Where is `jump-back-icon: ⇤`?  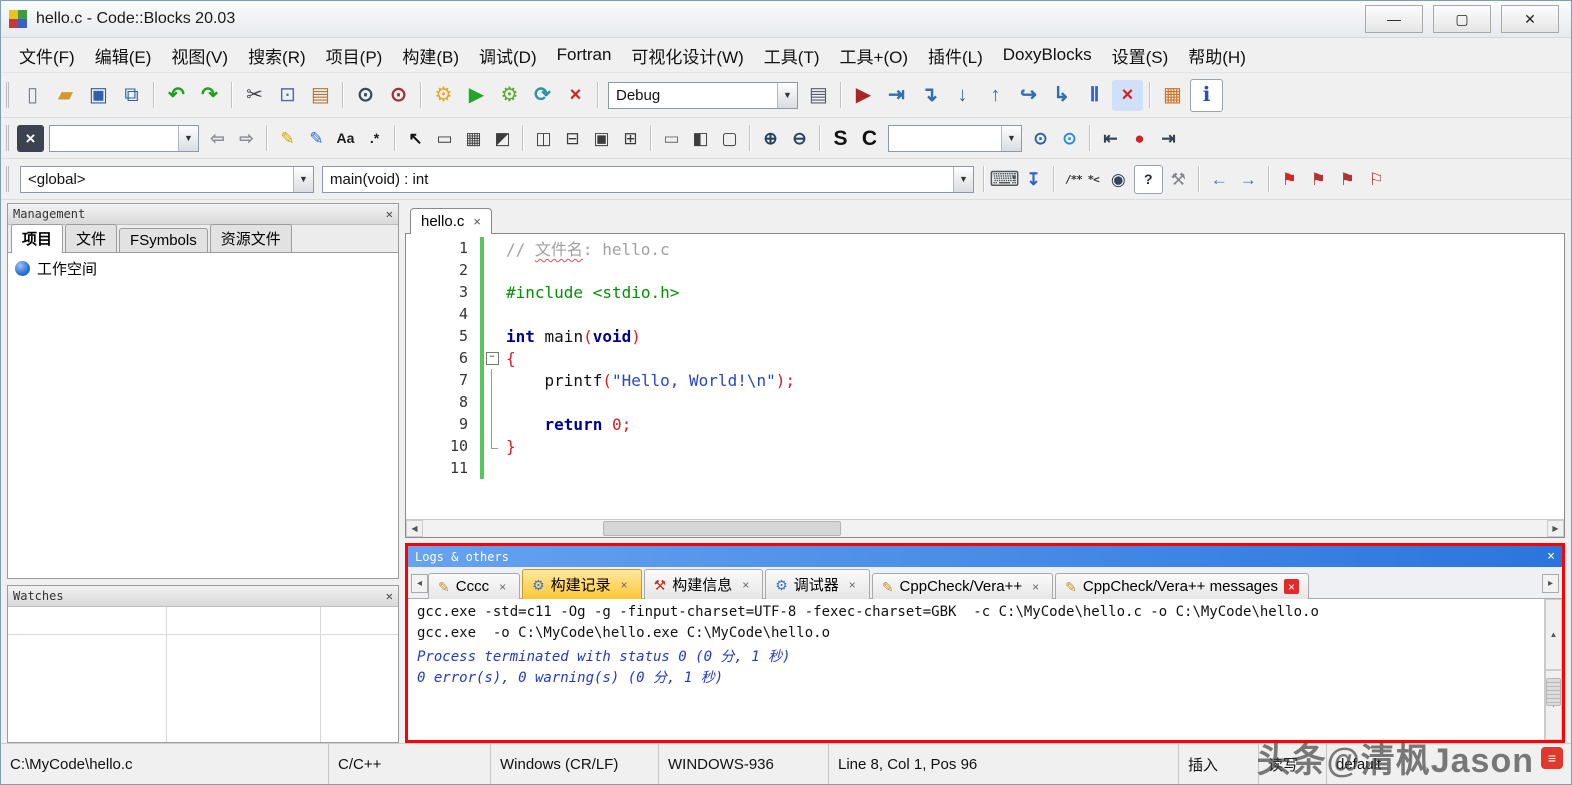
jump-back-icon: ⇤ is located at coordinates (1110, 138).